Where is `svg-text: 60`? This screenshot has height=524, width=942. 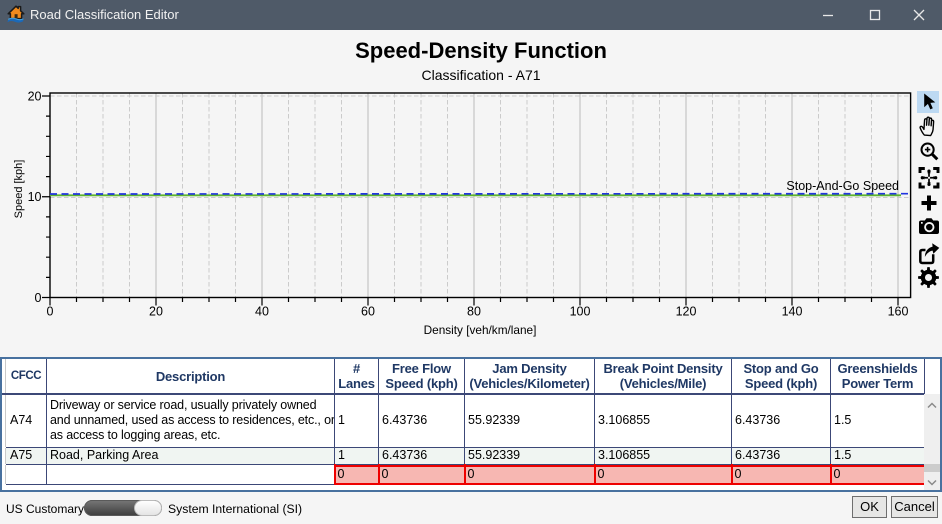 svg-text: 60 is located at coordinates (368, 312).